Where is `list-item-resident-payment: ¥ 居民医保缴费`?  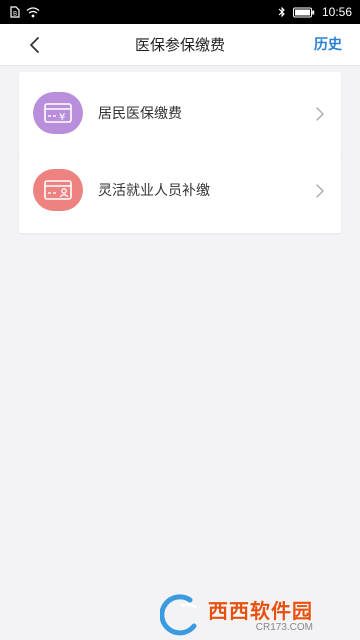 list-item-resident-payment: ¥ 居民医保缴费 is located at coordinates (180, 114).